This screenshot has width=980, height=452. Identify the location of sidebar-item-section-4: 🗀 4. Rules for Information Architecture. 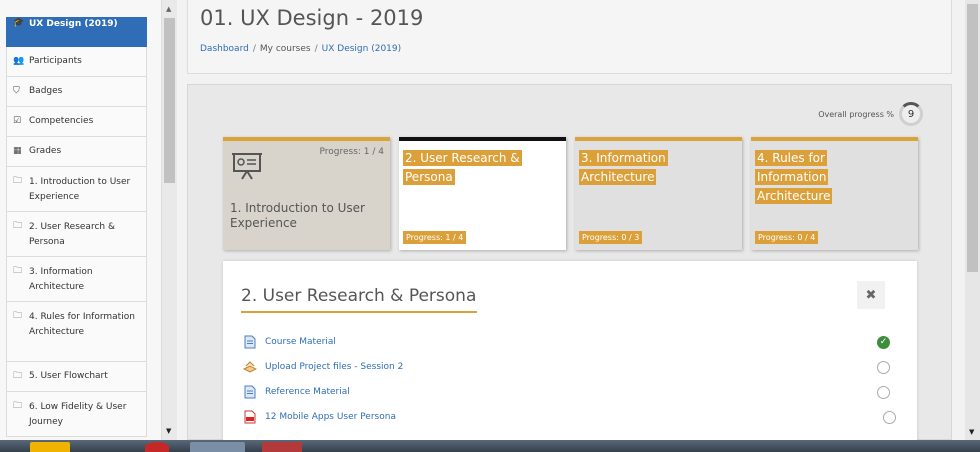
(76, 332).